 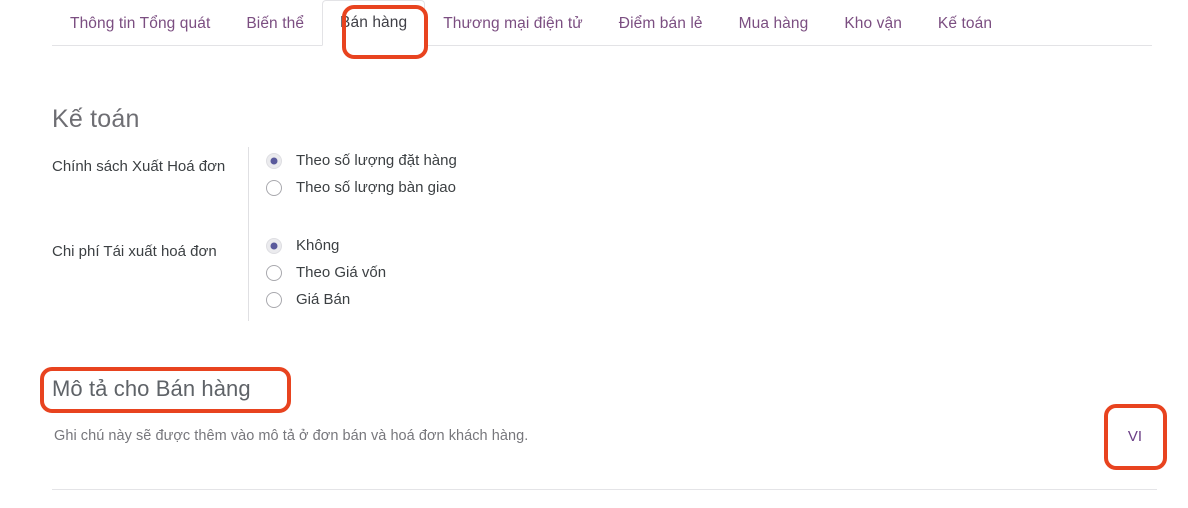 I want to click on section-horizontal-divider, so click(x=604, y=489).